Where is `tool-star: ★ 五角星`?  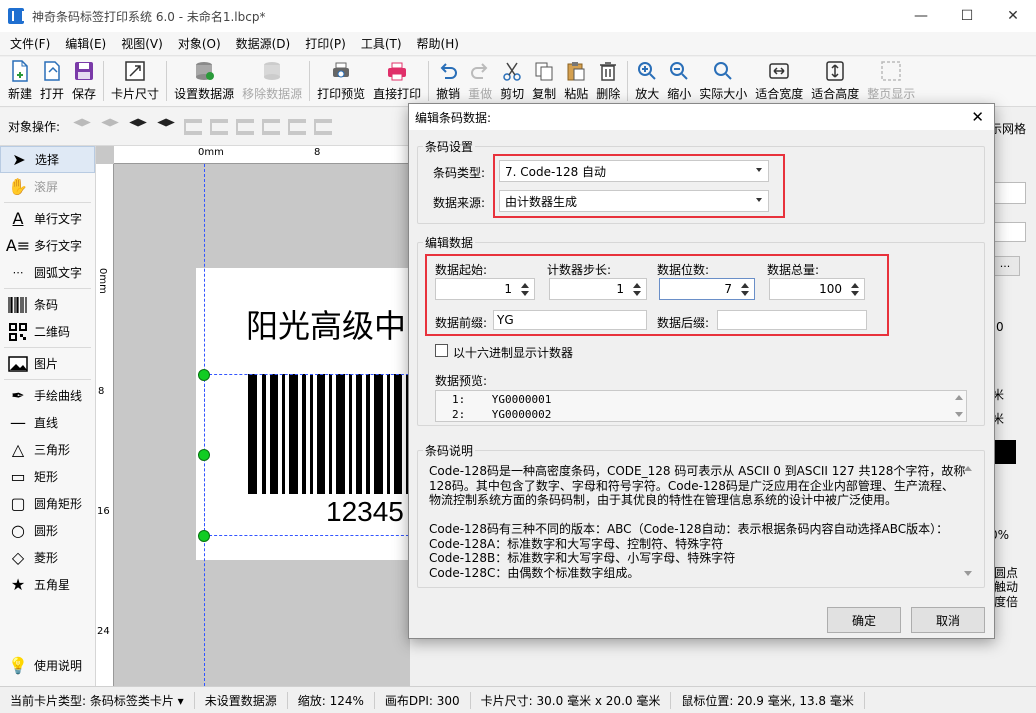 tool-star: ★ 五角星 is located at coordinates (47, 584).